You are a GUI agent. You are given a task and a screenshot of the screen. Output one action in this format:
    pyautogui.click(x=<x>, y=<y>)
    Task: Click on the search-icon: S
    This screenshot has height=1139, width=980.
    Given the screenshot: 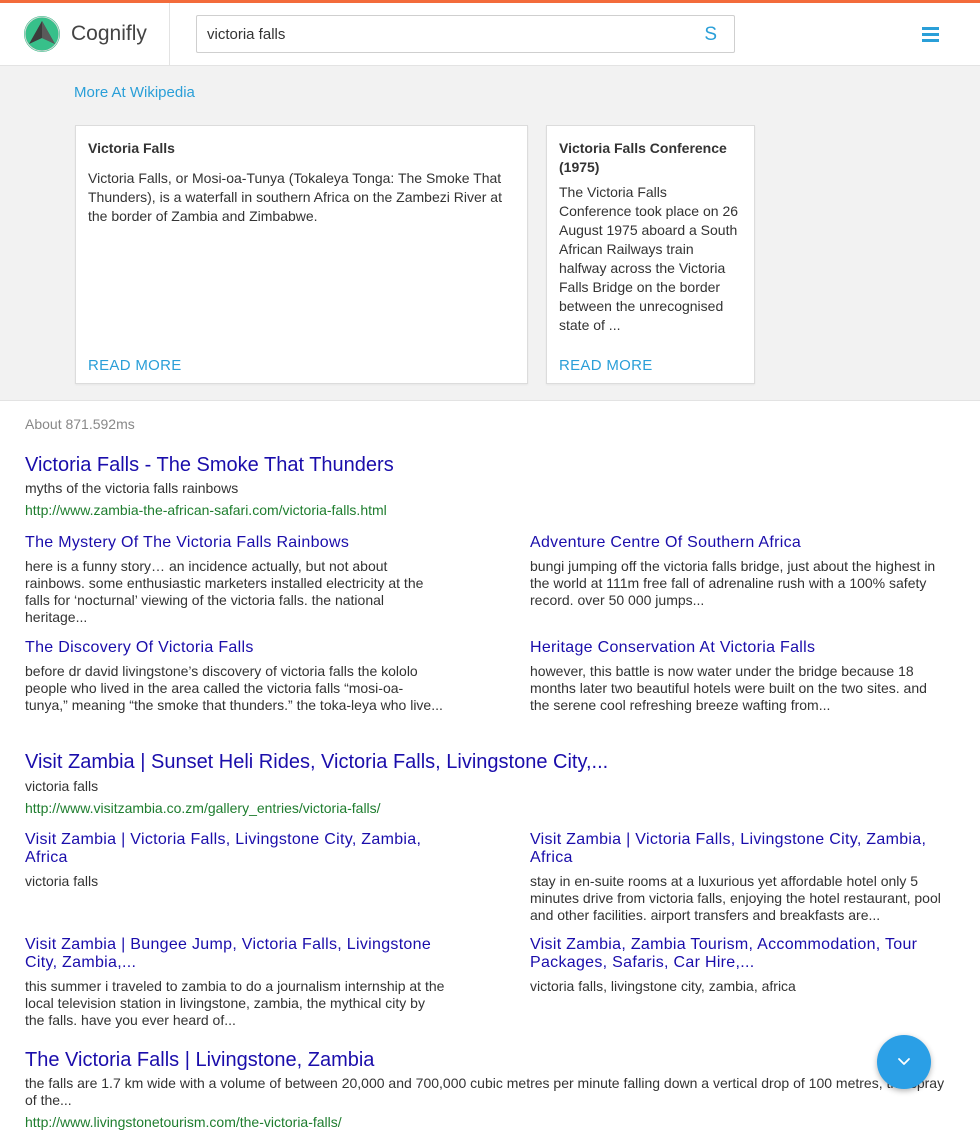 What is the action you would take?
    pyautogui.click(x=710, y=35)
    